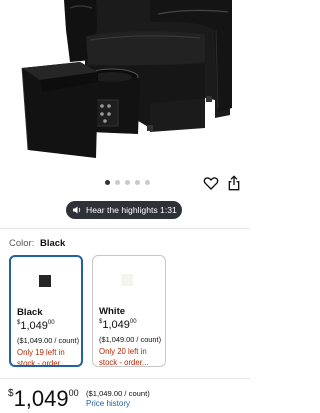 The image size is (320, 413). I want to click on audio-play-icon, so click(77, 210).